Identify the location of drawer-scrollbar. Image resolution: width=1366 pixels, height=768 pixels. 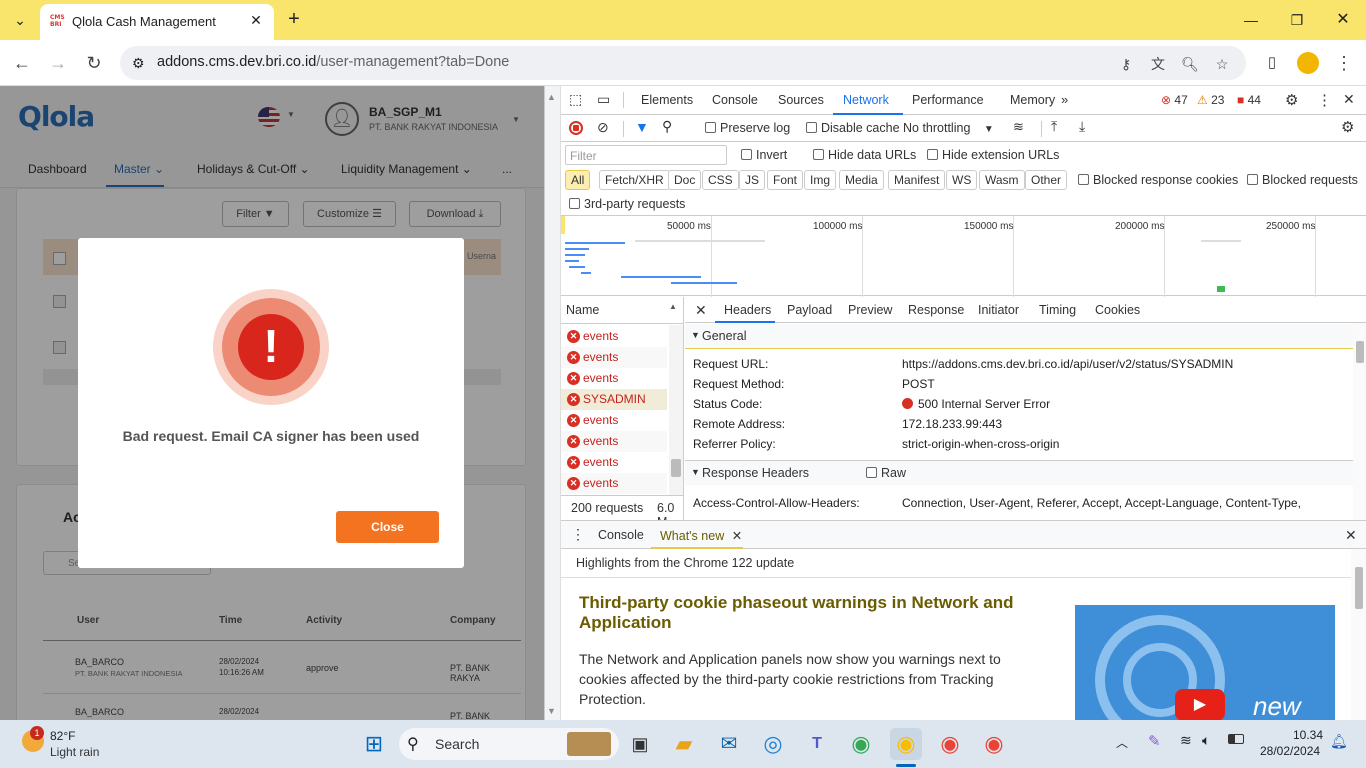
(1358, 635).